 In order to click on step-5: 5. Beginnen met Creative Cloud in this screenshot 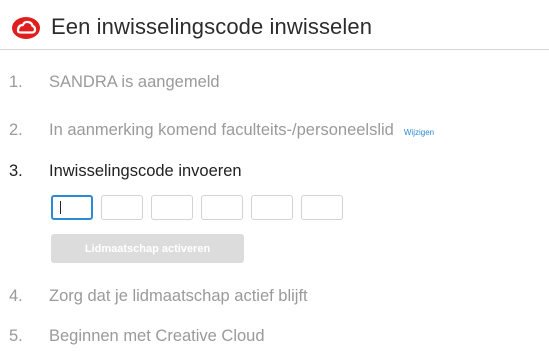, I will do `click(137, 336)`.